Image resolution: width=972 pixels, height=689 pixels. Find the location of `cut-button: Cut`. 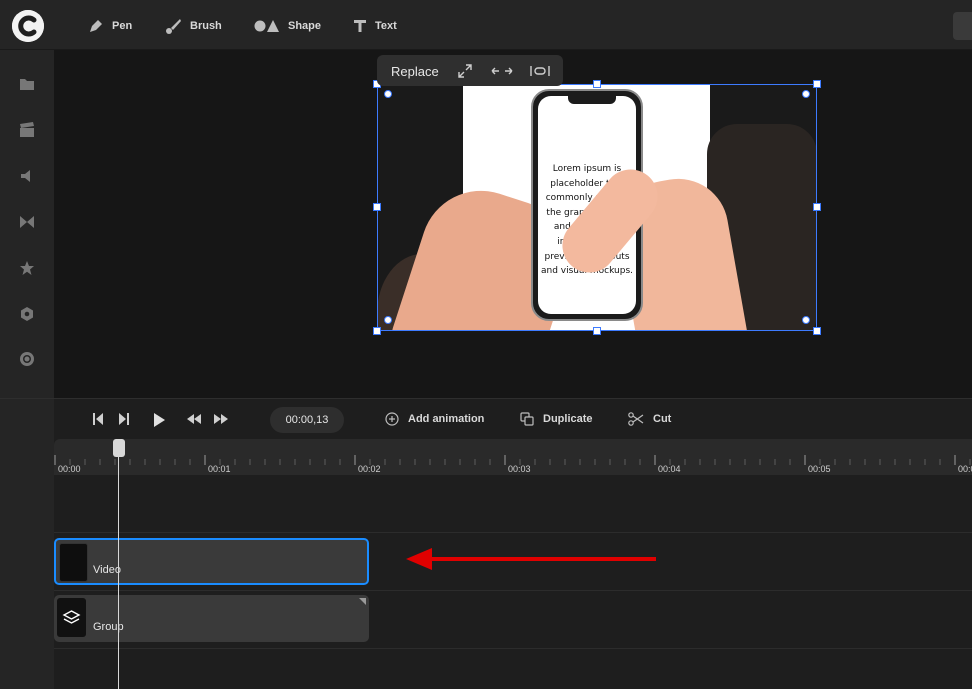

cut-button: Cut is located at coordinates (649, 419).